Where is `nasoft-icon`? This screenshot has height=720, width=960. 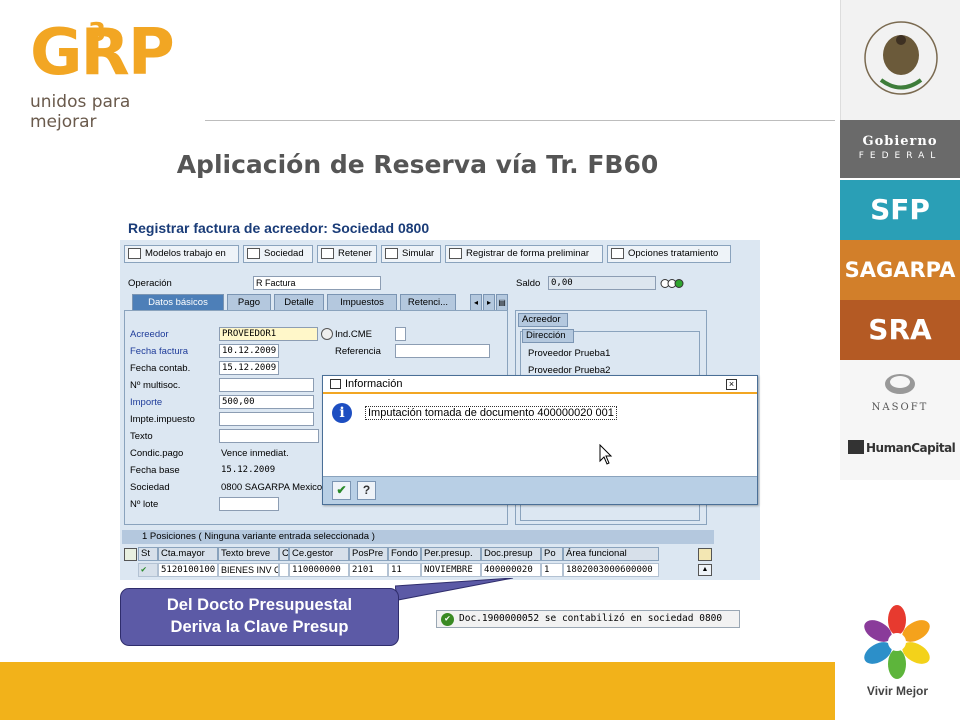 nasoft-icon is located at coordinates (900, 384).